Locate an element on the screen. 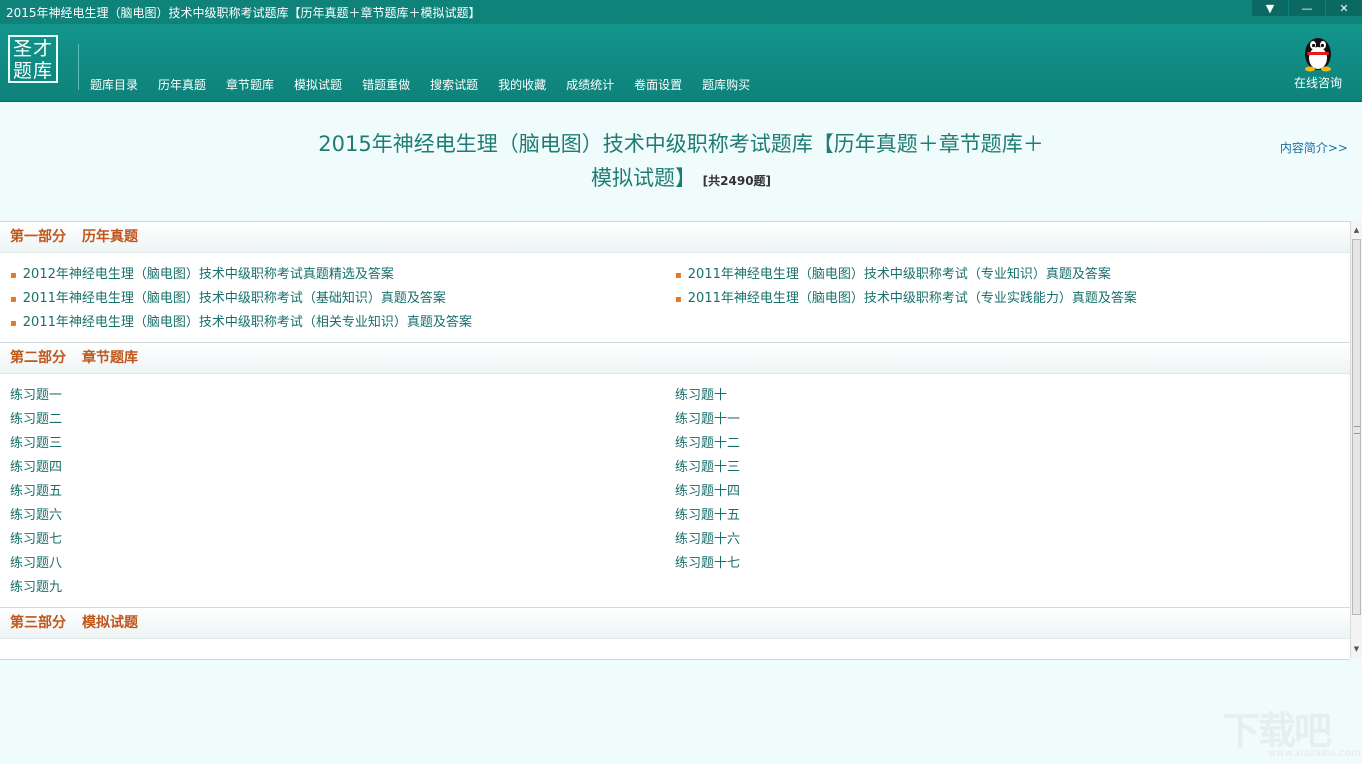 This screenshot has height=764, width=1362. exercise-link: 练习题十七 is located at coordinates (997, 564).